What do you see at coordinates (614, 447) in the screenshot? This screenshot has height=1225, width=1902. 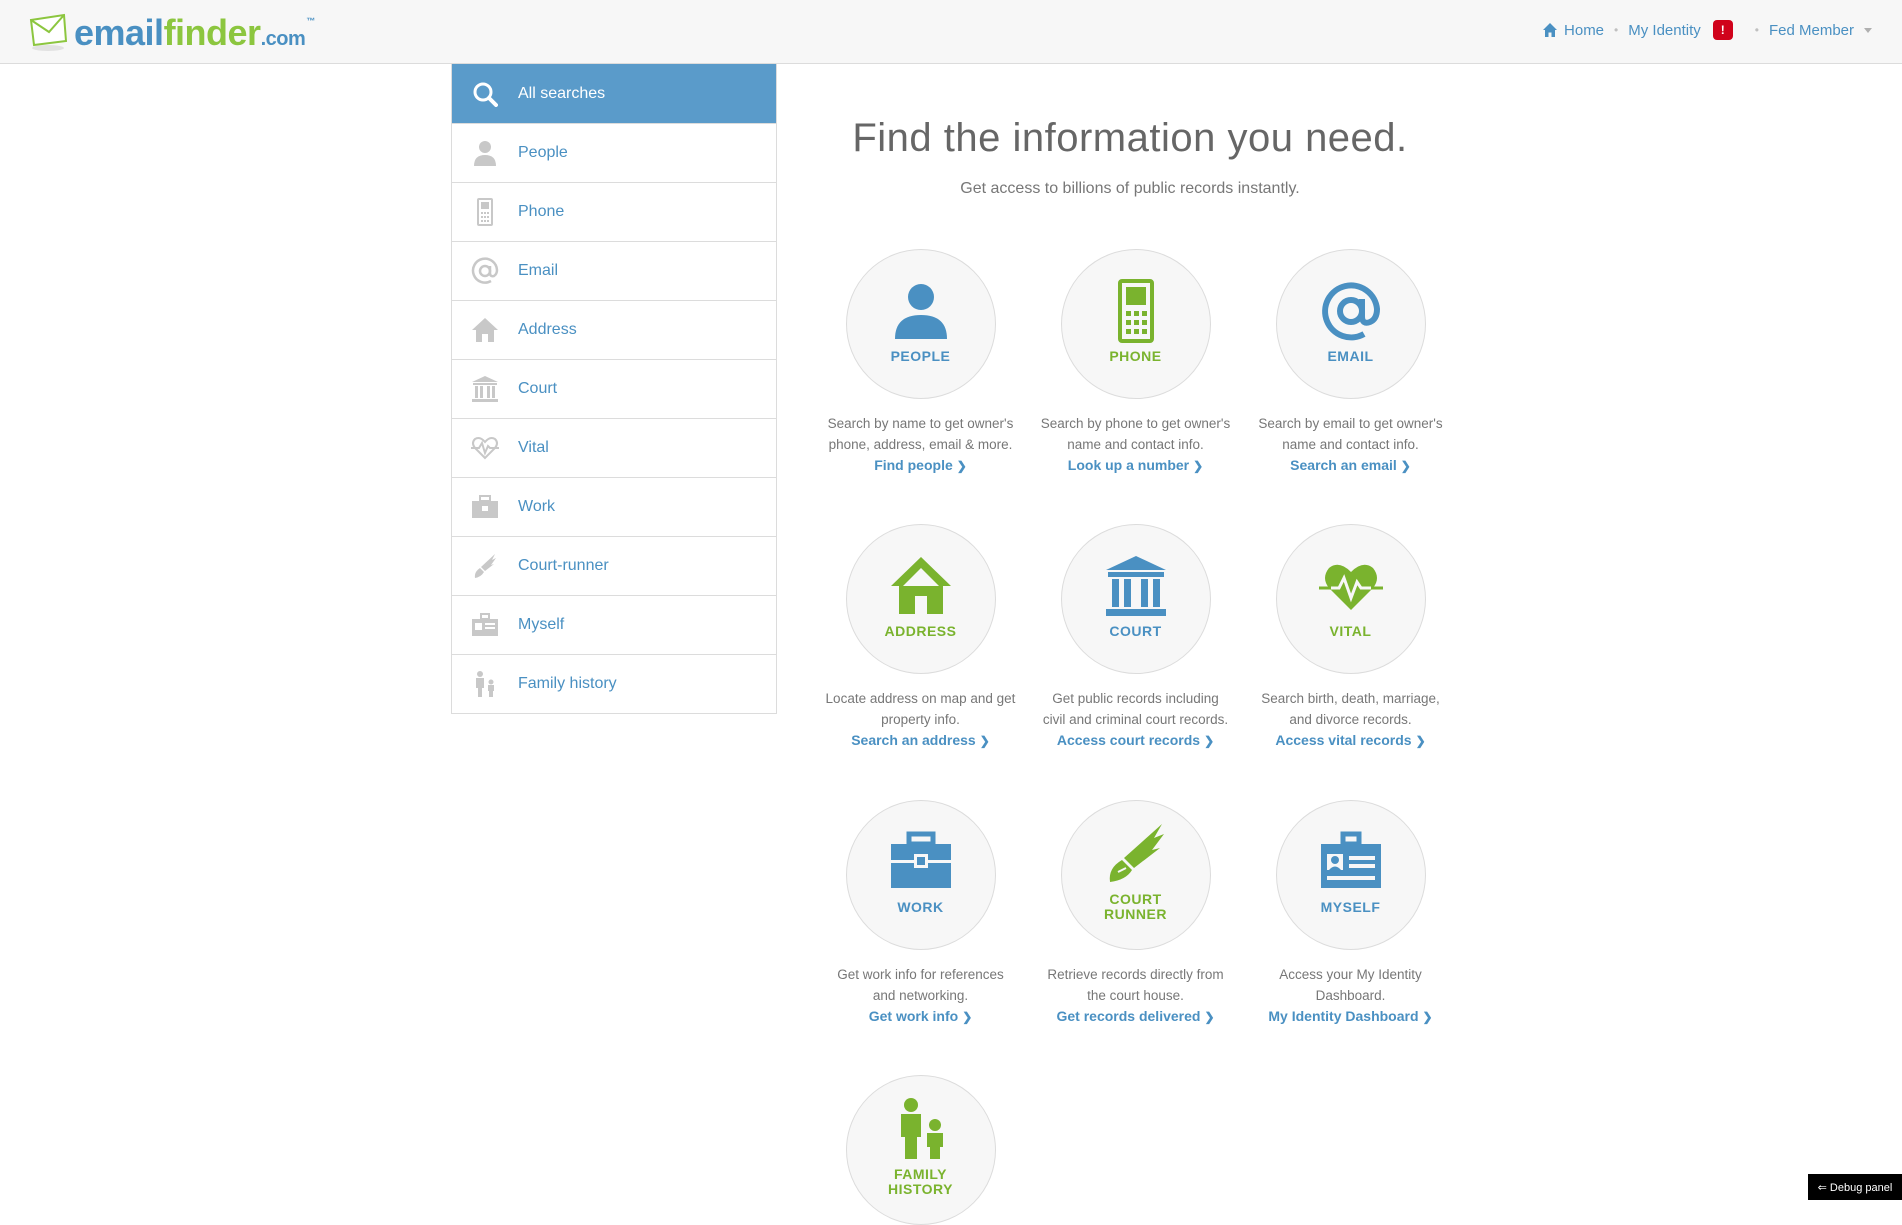 I see `sidebar-item-vital: Vital` at bounding box center [614, 447].